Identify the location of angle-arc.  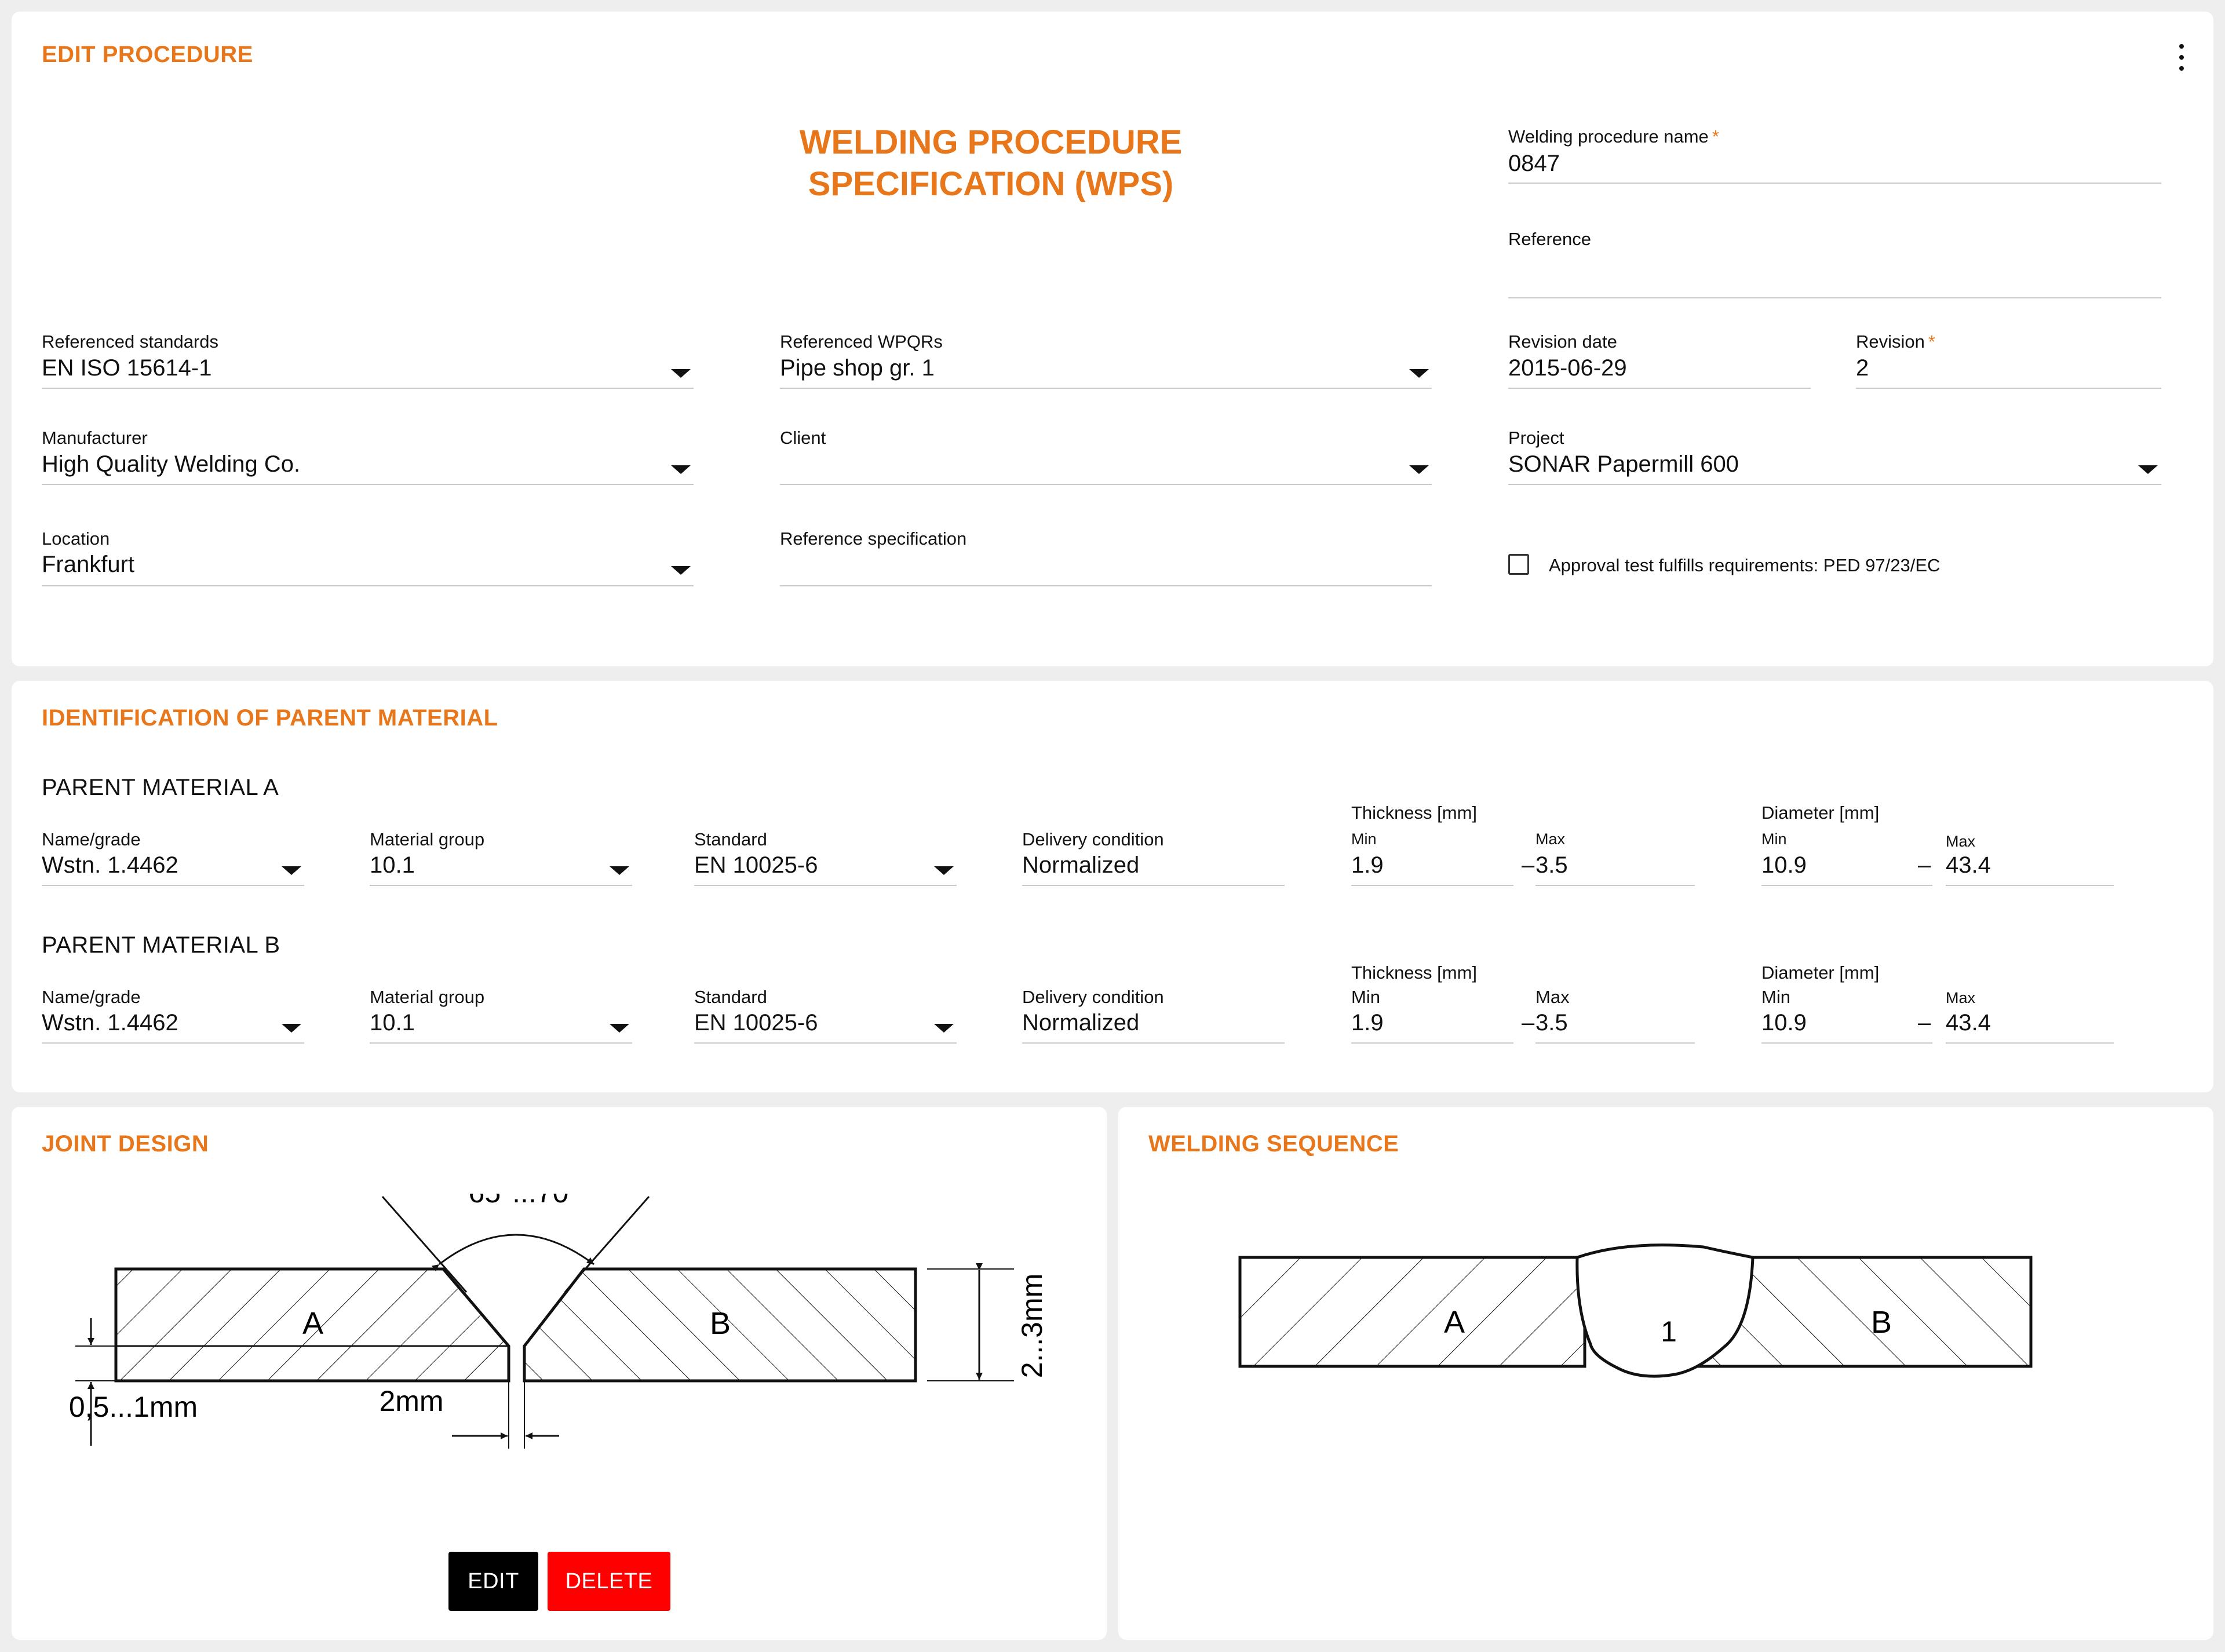
(512, 1253).